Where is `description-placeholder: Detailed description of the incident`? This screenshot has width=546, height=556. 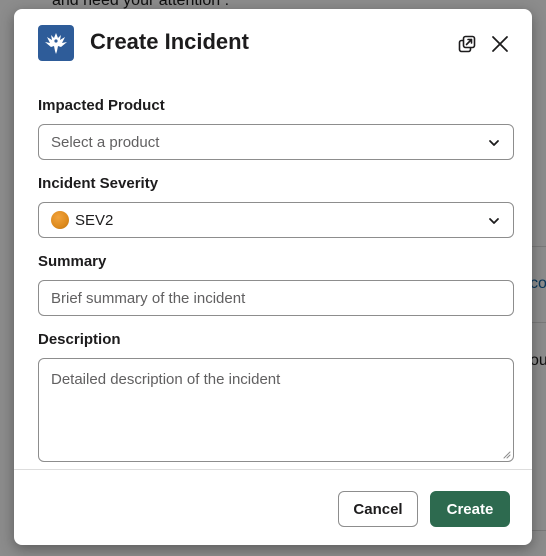 description-placeholder: Detailed description of the incident is located at coordinates (166, 379).